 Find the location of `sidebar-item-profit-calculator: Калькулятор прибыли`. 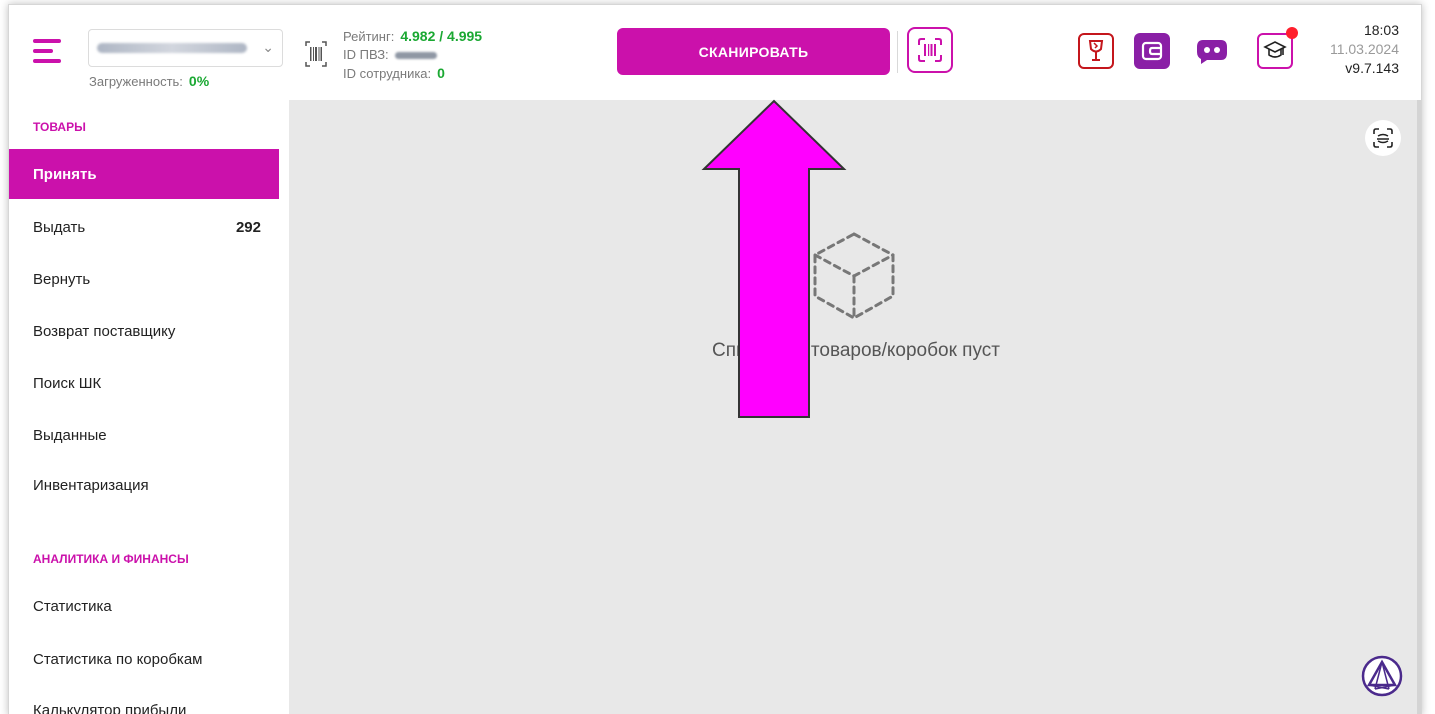

sidebar-item-profit-calculator: Калькулятор прибыли is located at coordinates (144, 699).